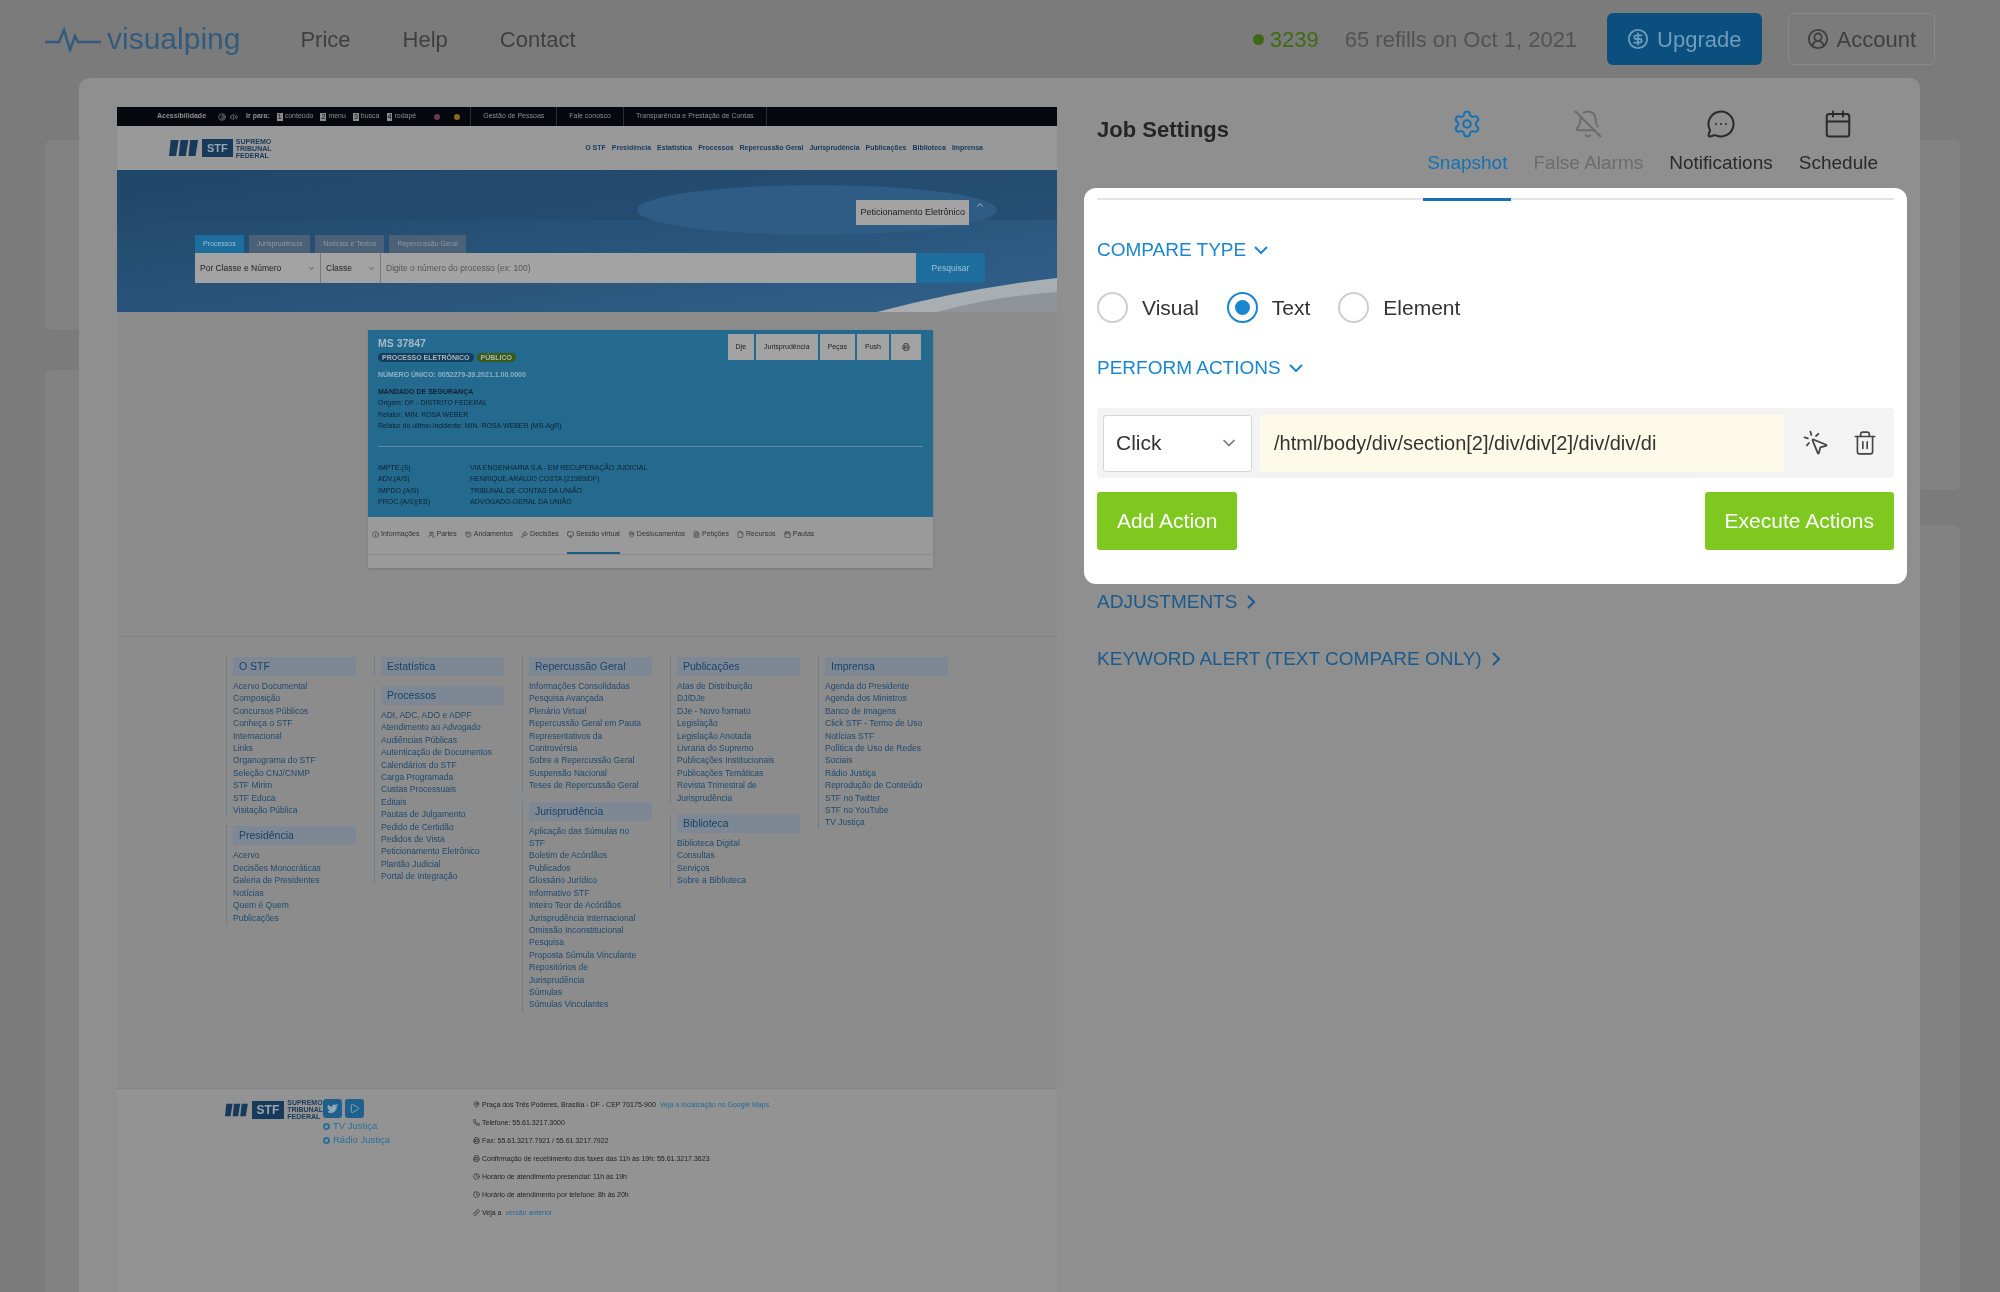  I want to click on sitemap-link: Acervo Documental, so click(290, 686).